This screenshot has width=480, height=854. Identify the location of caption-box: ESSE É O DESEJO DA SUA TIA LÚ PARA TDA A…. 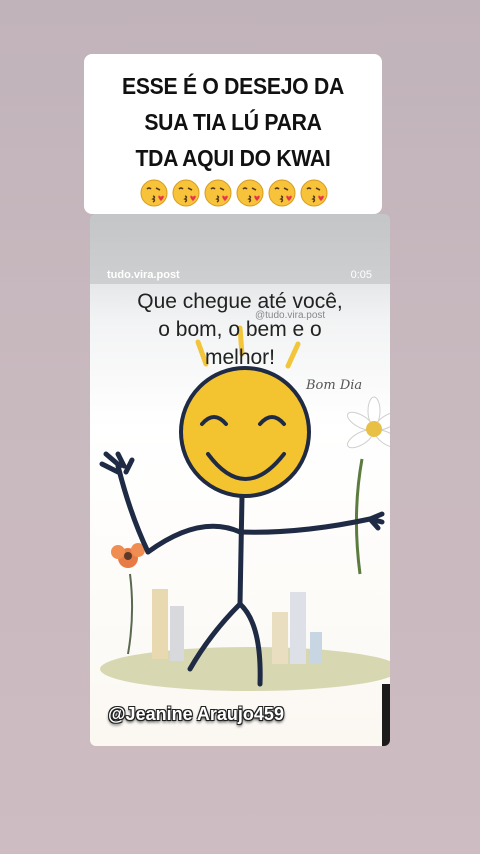
(233, 134).